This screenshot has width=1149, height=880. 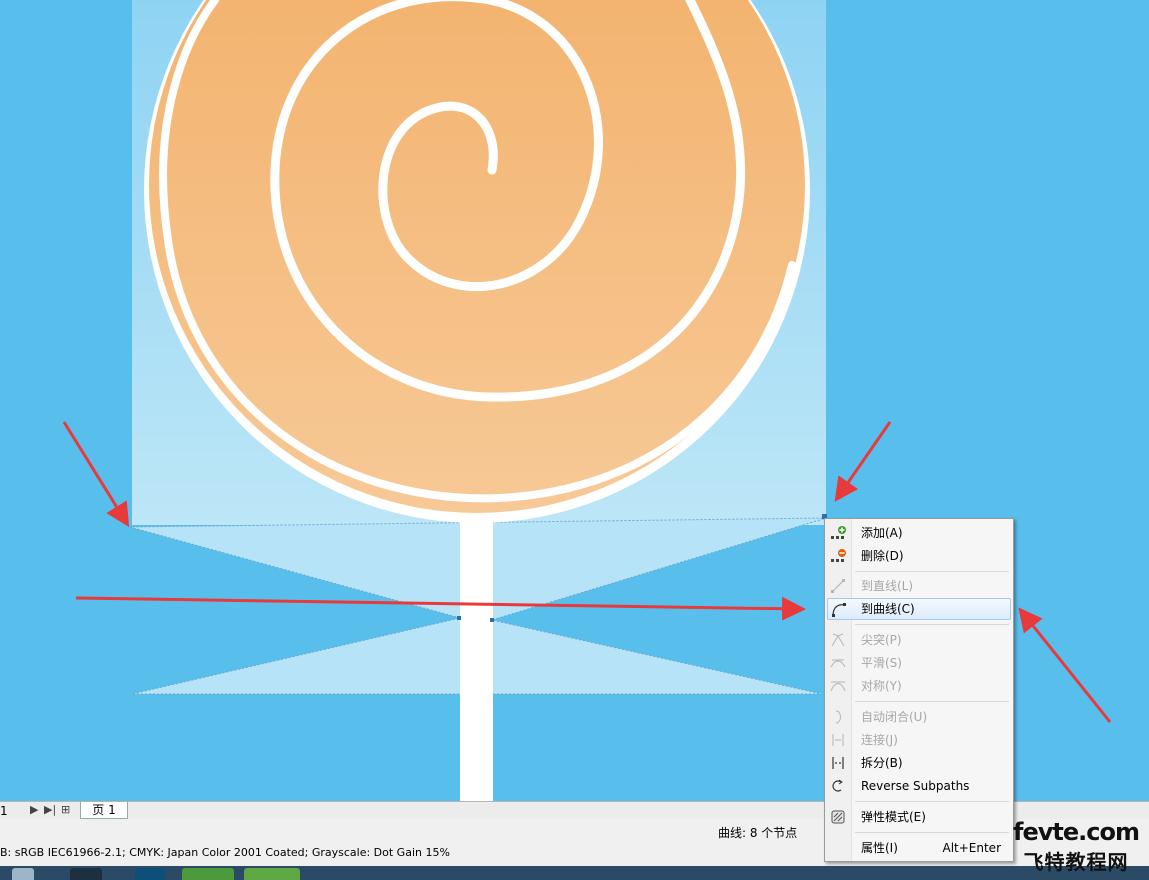 What do you see at coordinates (838, 586) in the screenshot?
I see `to-line-icon` at bounding box center [838, 586].